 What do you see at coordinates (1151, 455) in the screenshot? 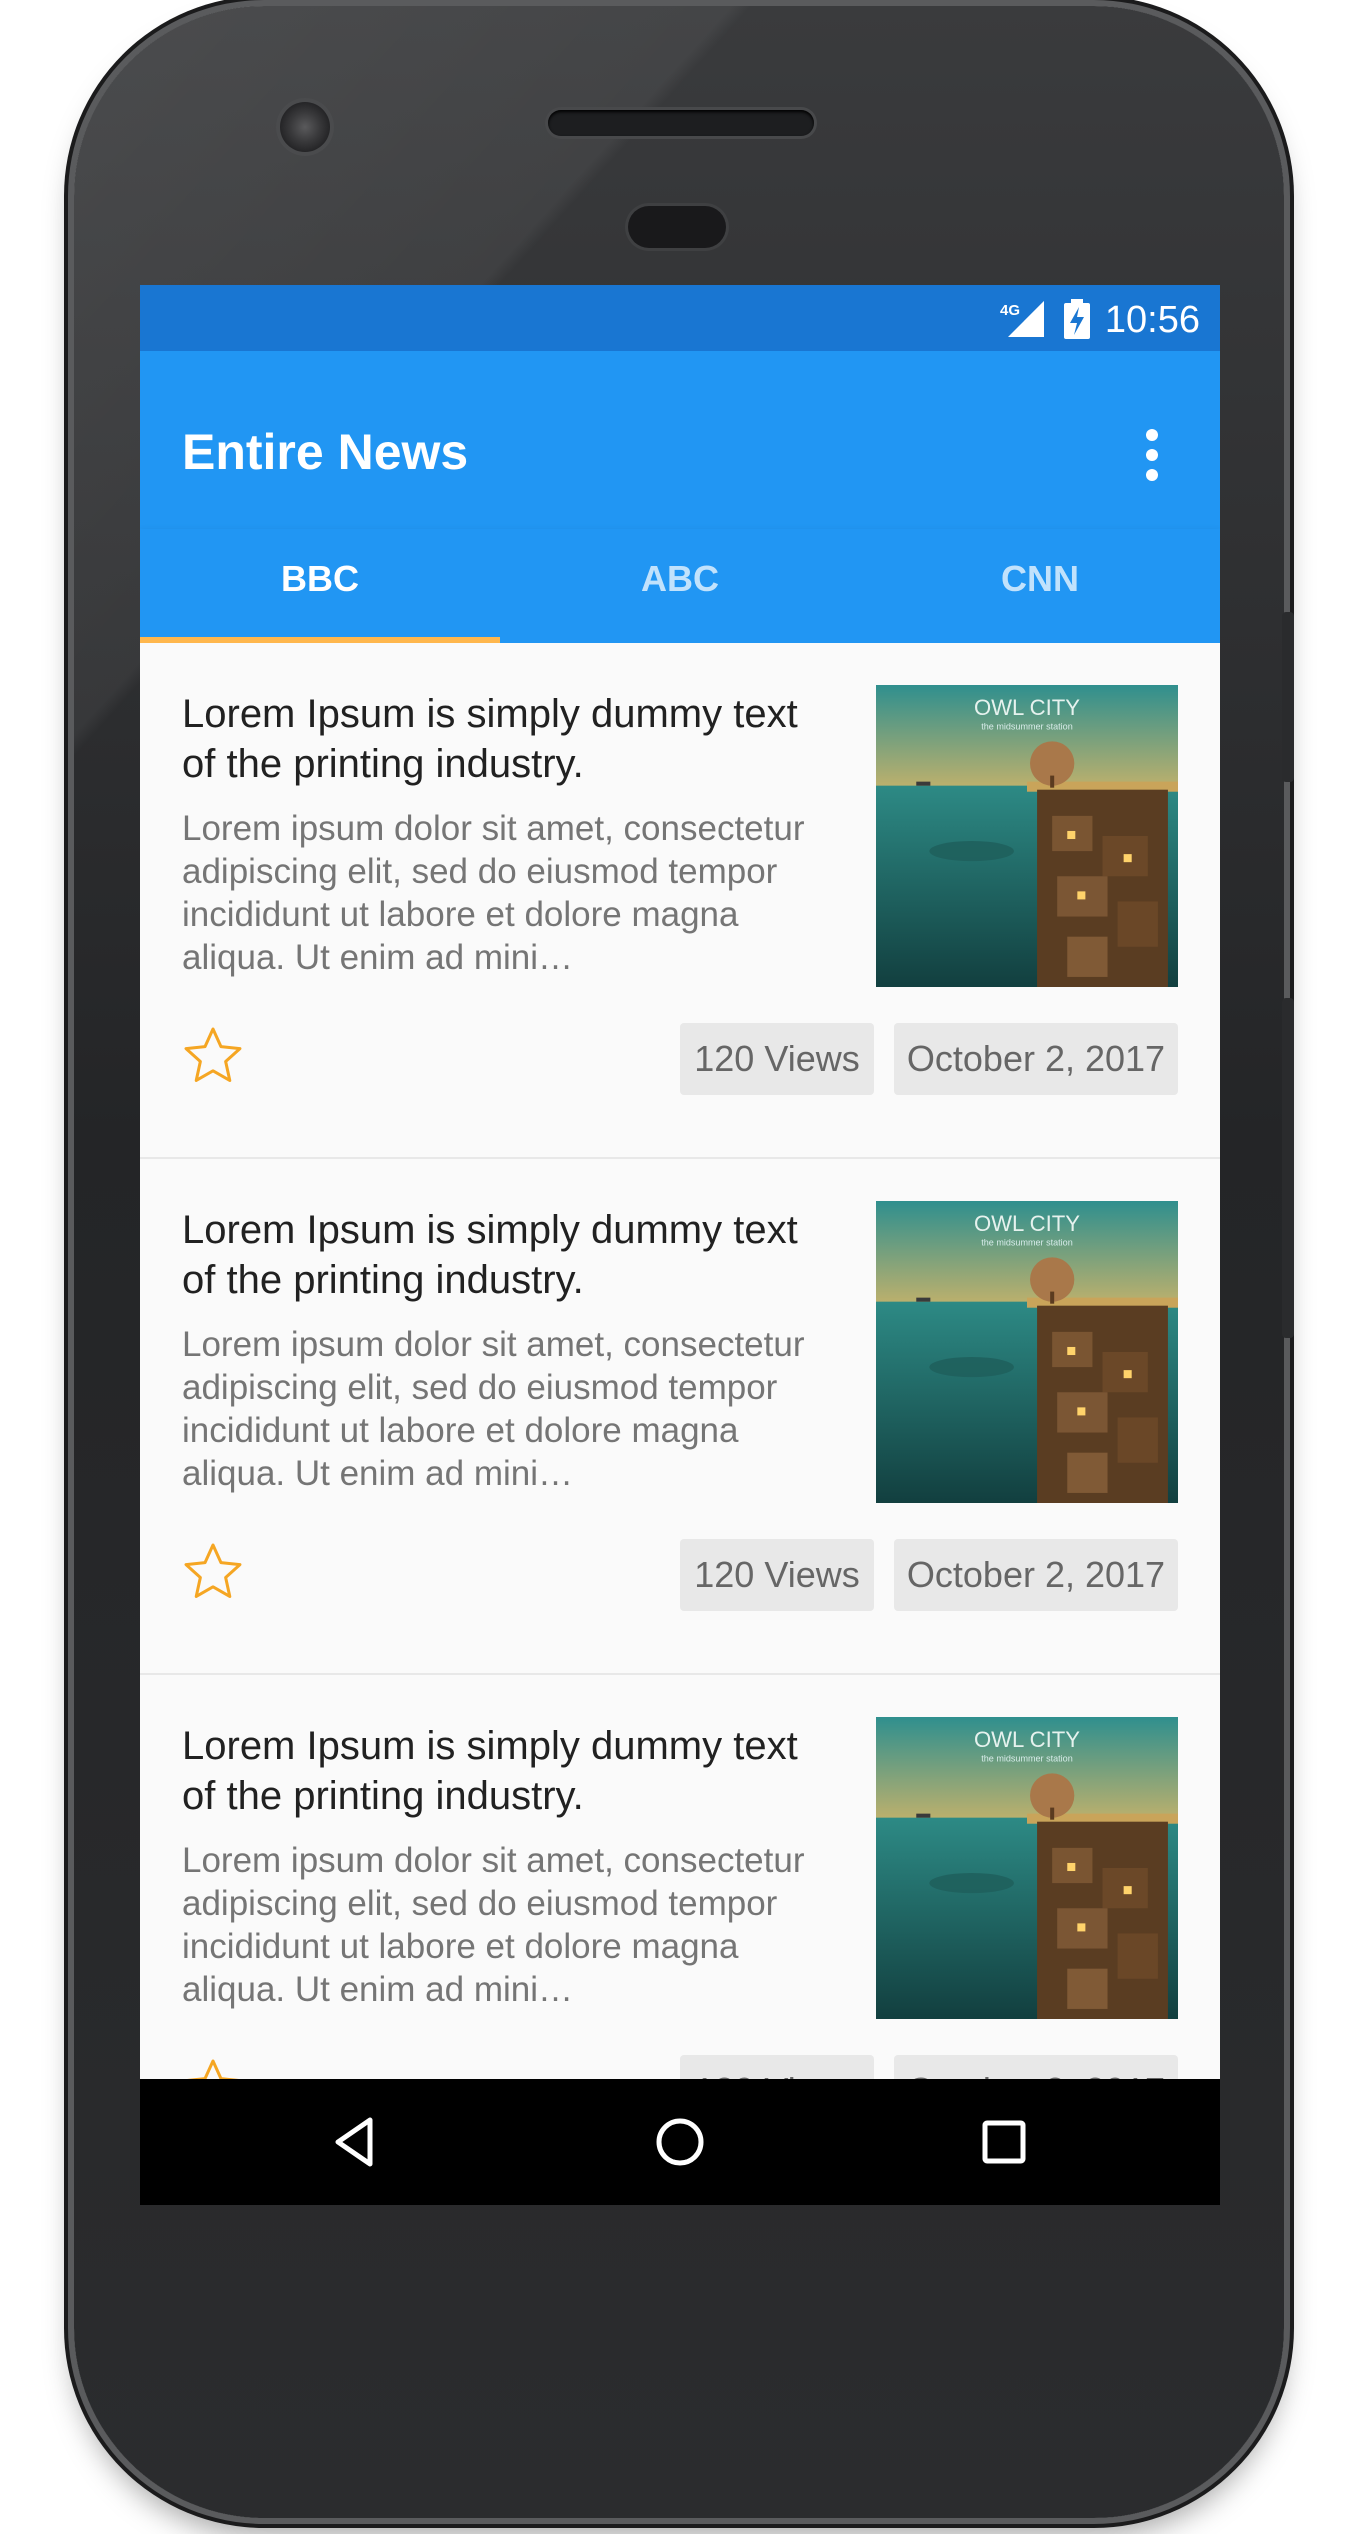
I see `overflow-menu-icon` at bounding box center [1151, 455].